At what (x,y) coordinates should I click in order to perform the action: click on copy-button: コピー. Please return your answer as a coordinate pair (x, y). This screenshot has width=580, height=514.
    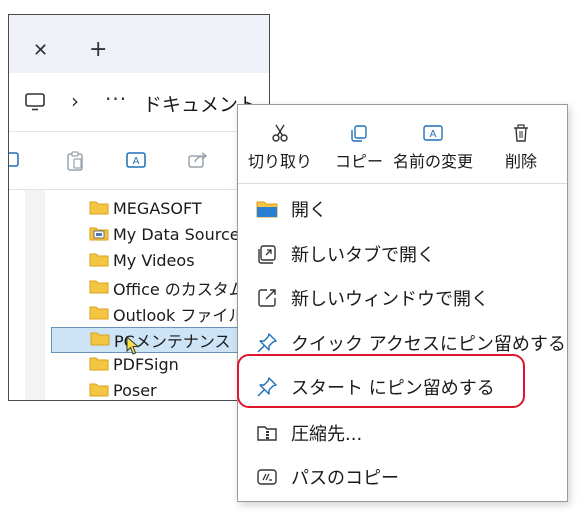
    Looking at the image, I should click on (359, 147).